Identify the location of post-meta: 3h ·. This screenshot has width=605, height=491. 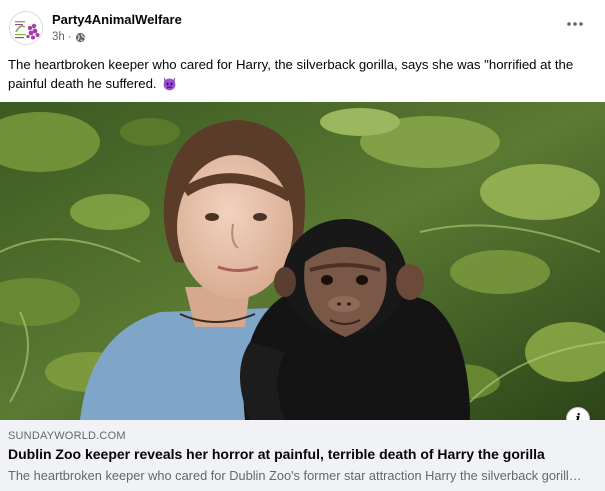
(69, 37).